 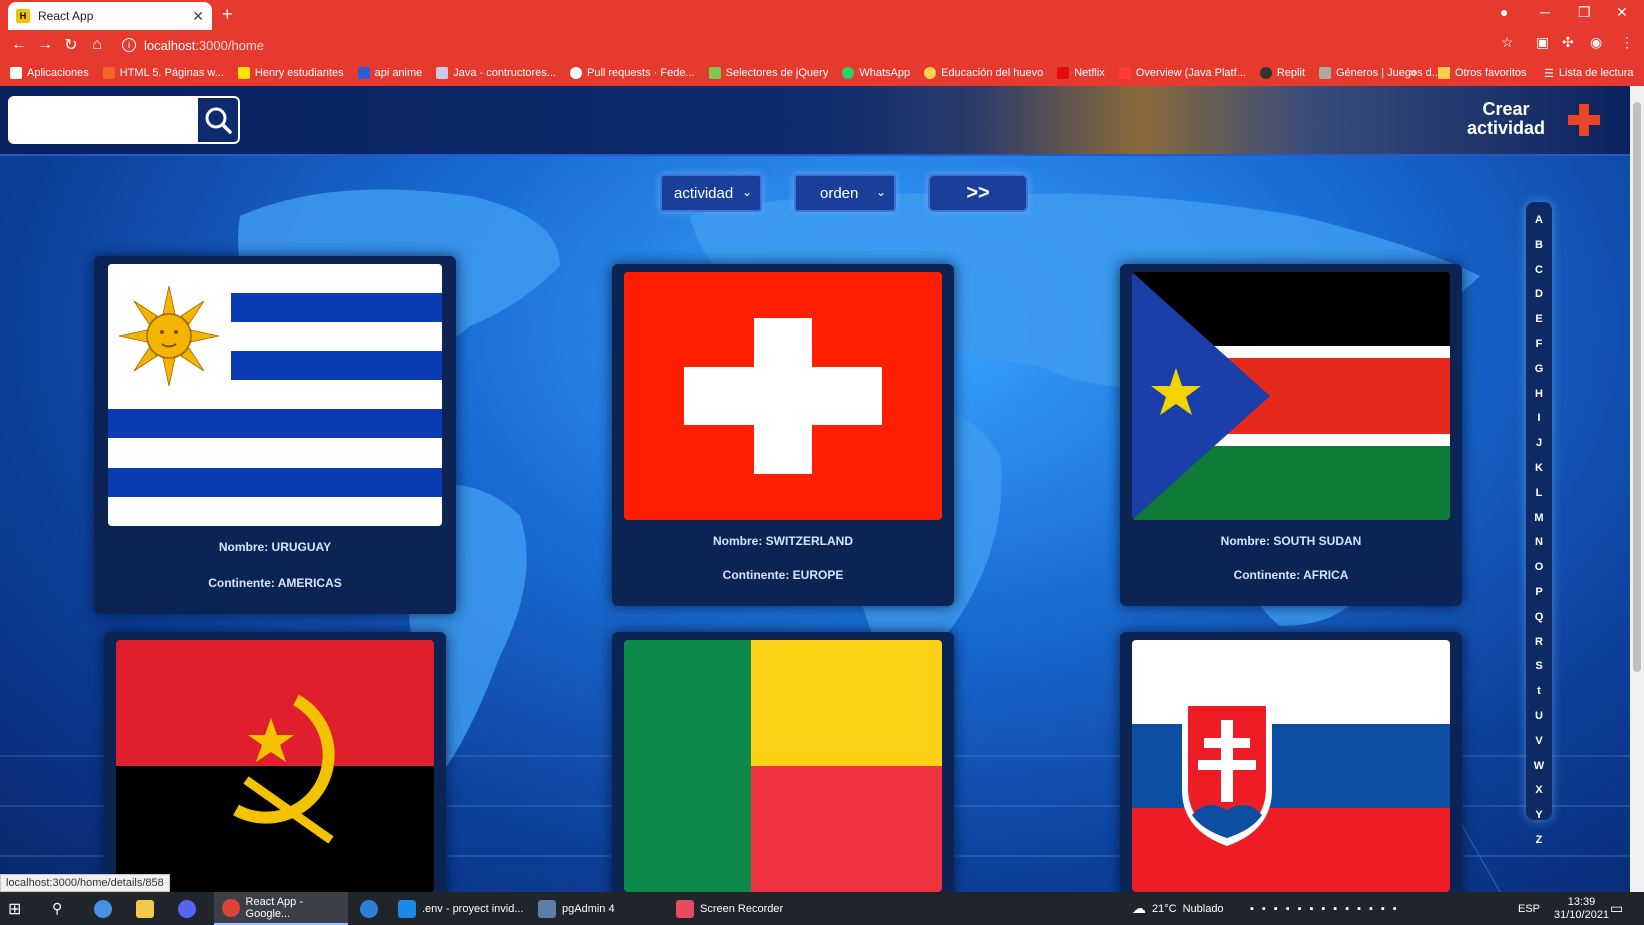 What do you see at coordinates (299, 73) in the screenshot?
I see `bookmark-label: Henry estudiantes` at bounding box center [299, 73].